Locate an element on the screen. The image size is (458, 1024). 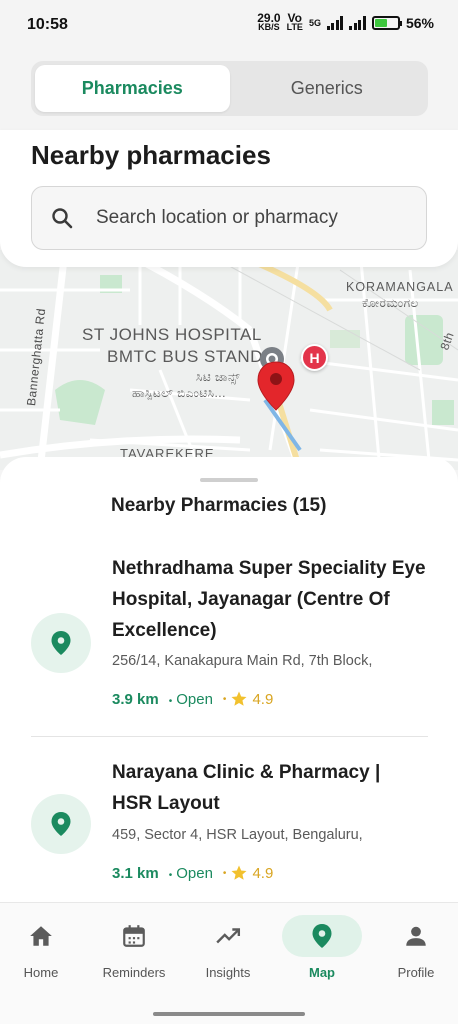
pharmacy-name: Narayana Clinic & Pharmacy | HSR Layout is located at coordinates (246, 788).